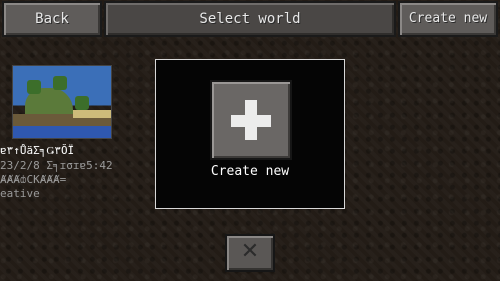 This screenshot has height=281, width=500. What do you see at coordinates (52, 19) in the screenshot?
I see `back-button: Back` at bounding box center [52, 19].